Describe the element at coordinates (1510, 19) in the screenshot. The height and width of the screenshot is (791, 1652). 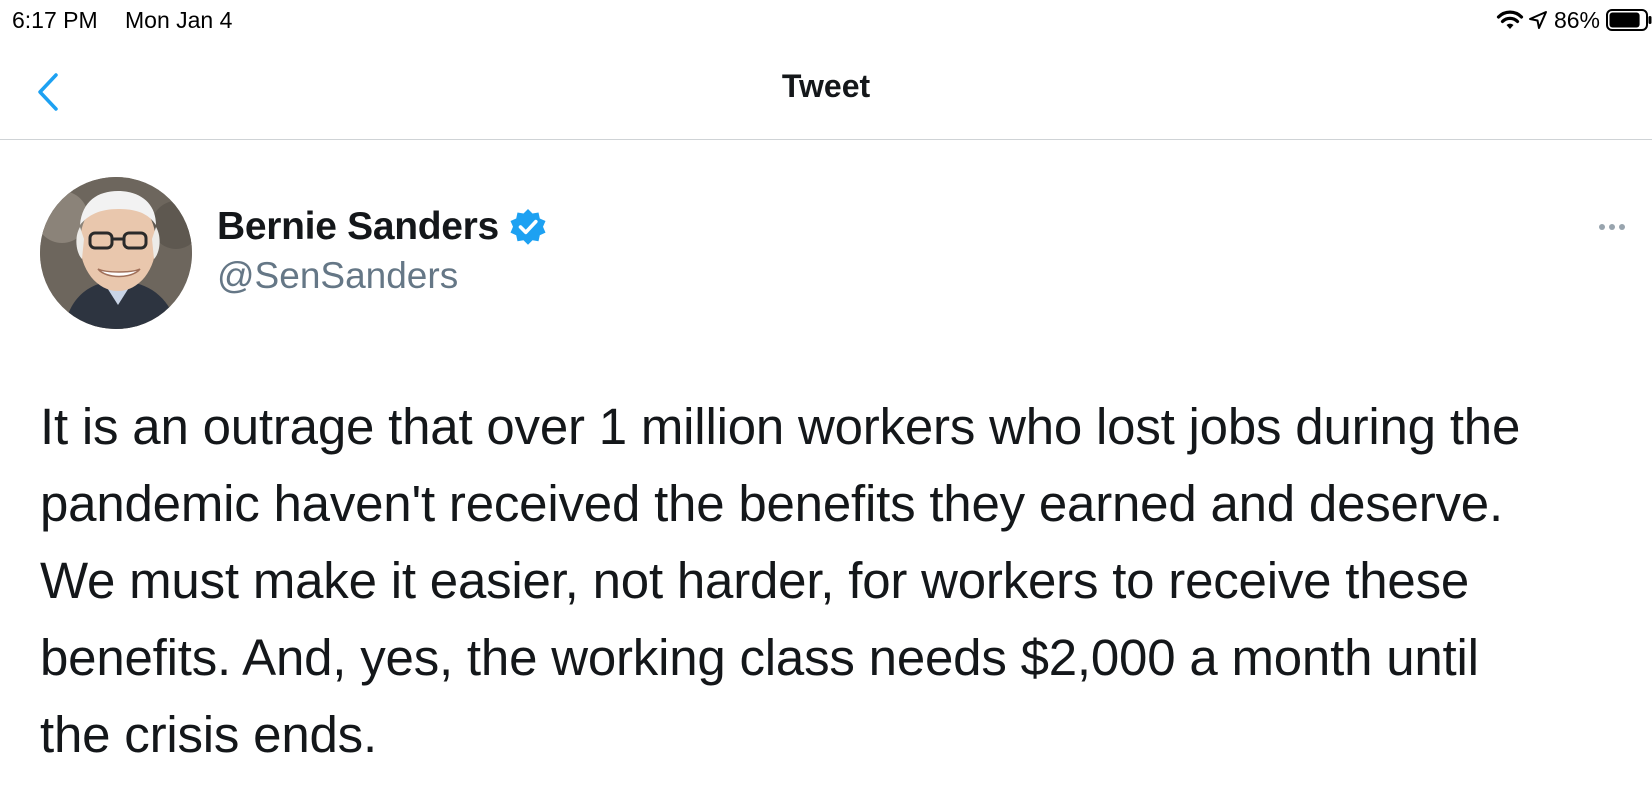
I see `wifi-icon` at that location.